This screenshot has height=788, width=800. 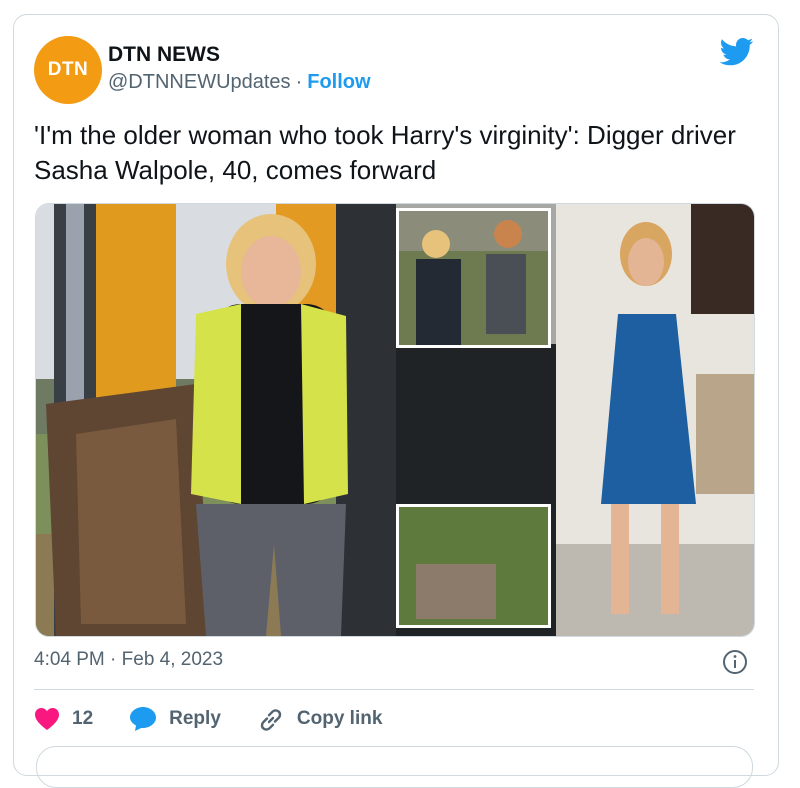 I want to click on avatar-logo-text: DTN, so click(x=68, y=69).